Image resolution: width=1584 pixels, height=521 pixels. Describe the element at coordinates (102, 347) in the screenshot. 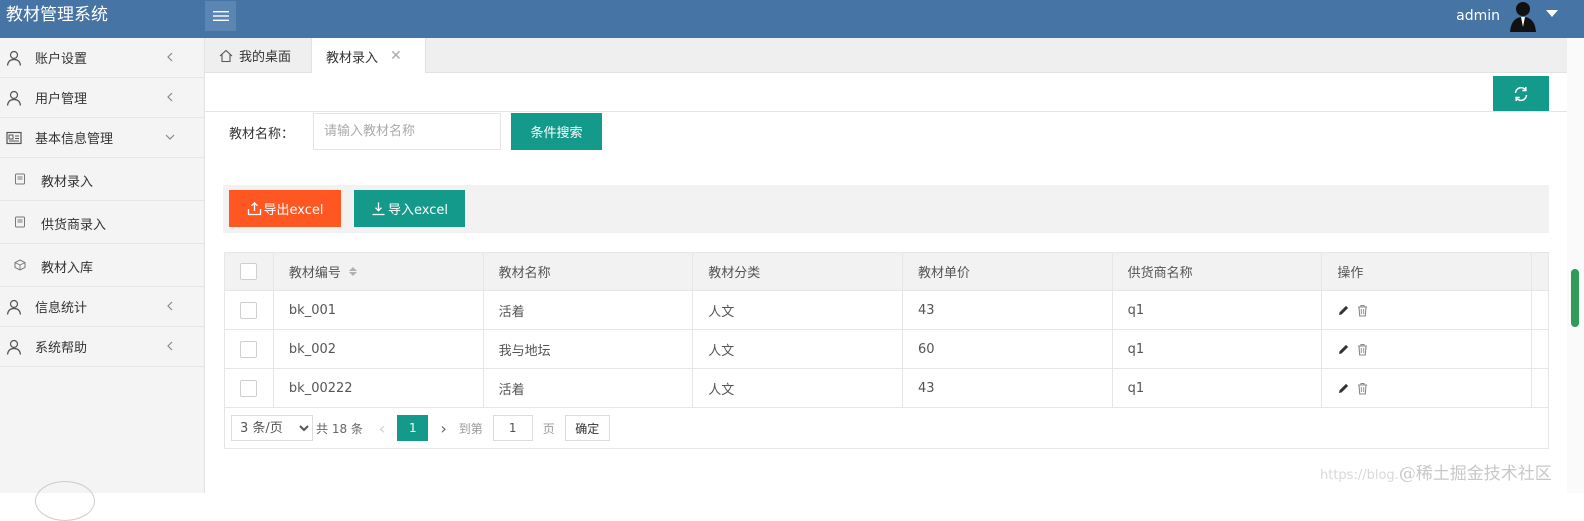

I see `sidebar-item-system-help: 系统帮助` at that location.